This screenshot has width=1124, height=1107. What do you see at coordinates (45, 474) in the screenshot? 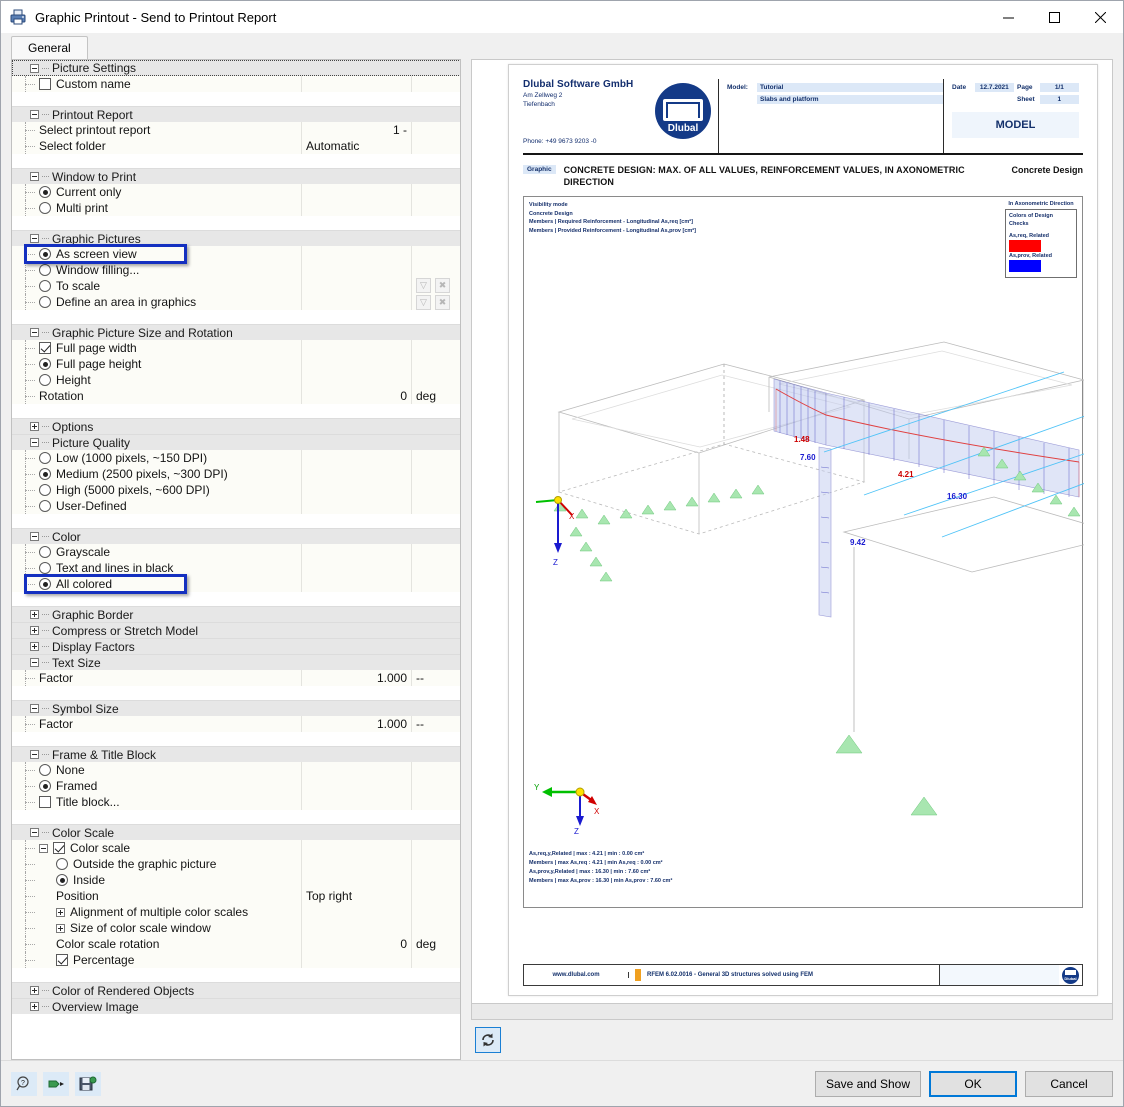
I see `radio-medium-2500-pixels-300-dpi` at bounding box center [45, 474].